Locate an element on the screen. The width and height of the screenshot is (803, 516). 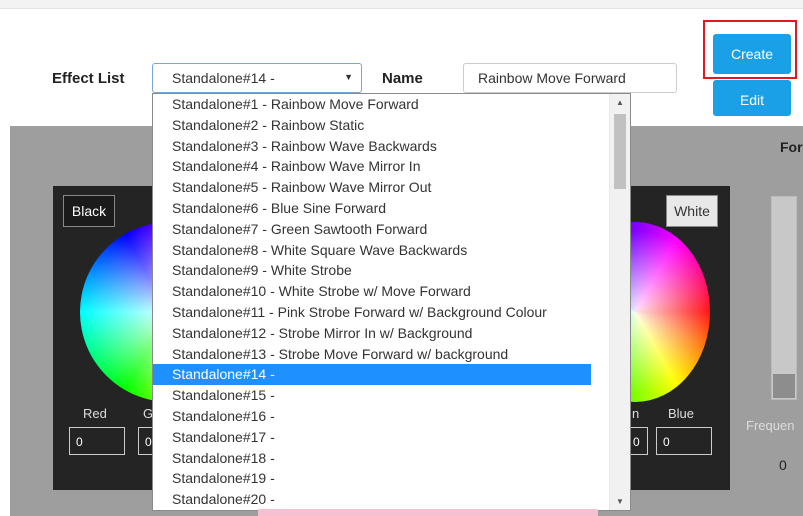
dropdown-option: Standalone#3 - Rainbow Wave Backwards is located at coordinates (391, 146).